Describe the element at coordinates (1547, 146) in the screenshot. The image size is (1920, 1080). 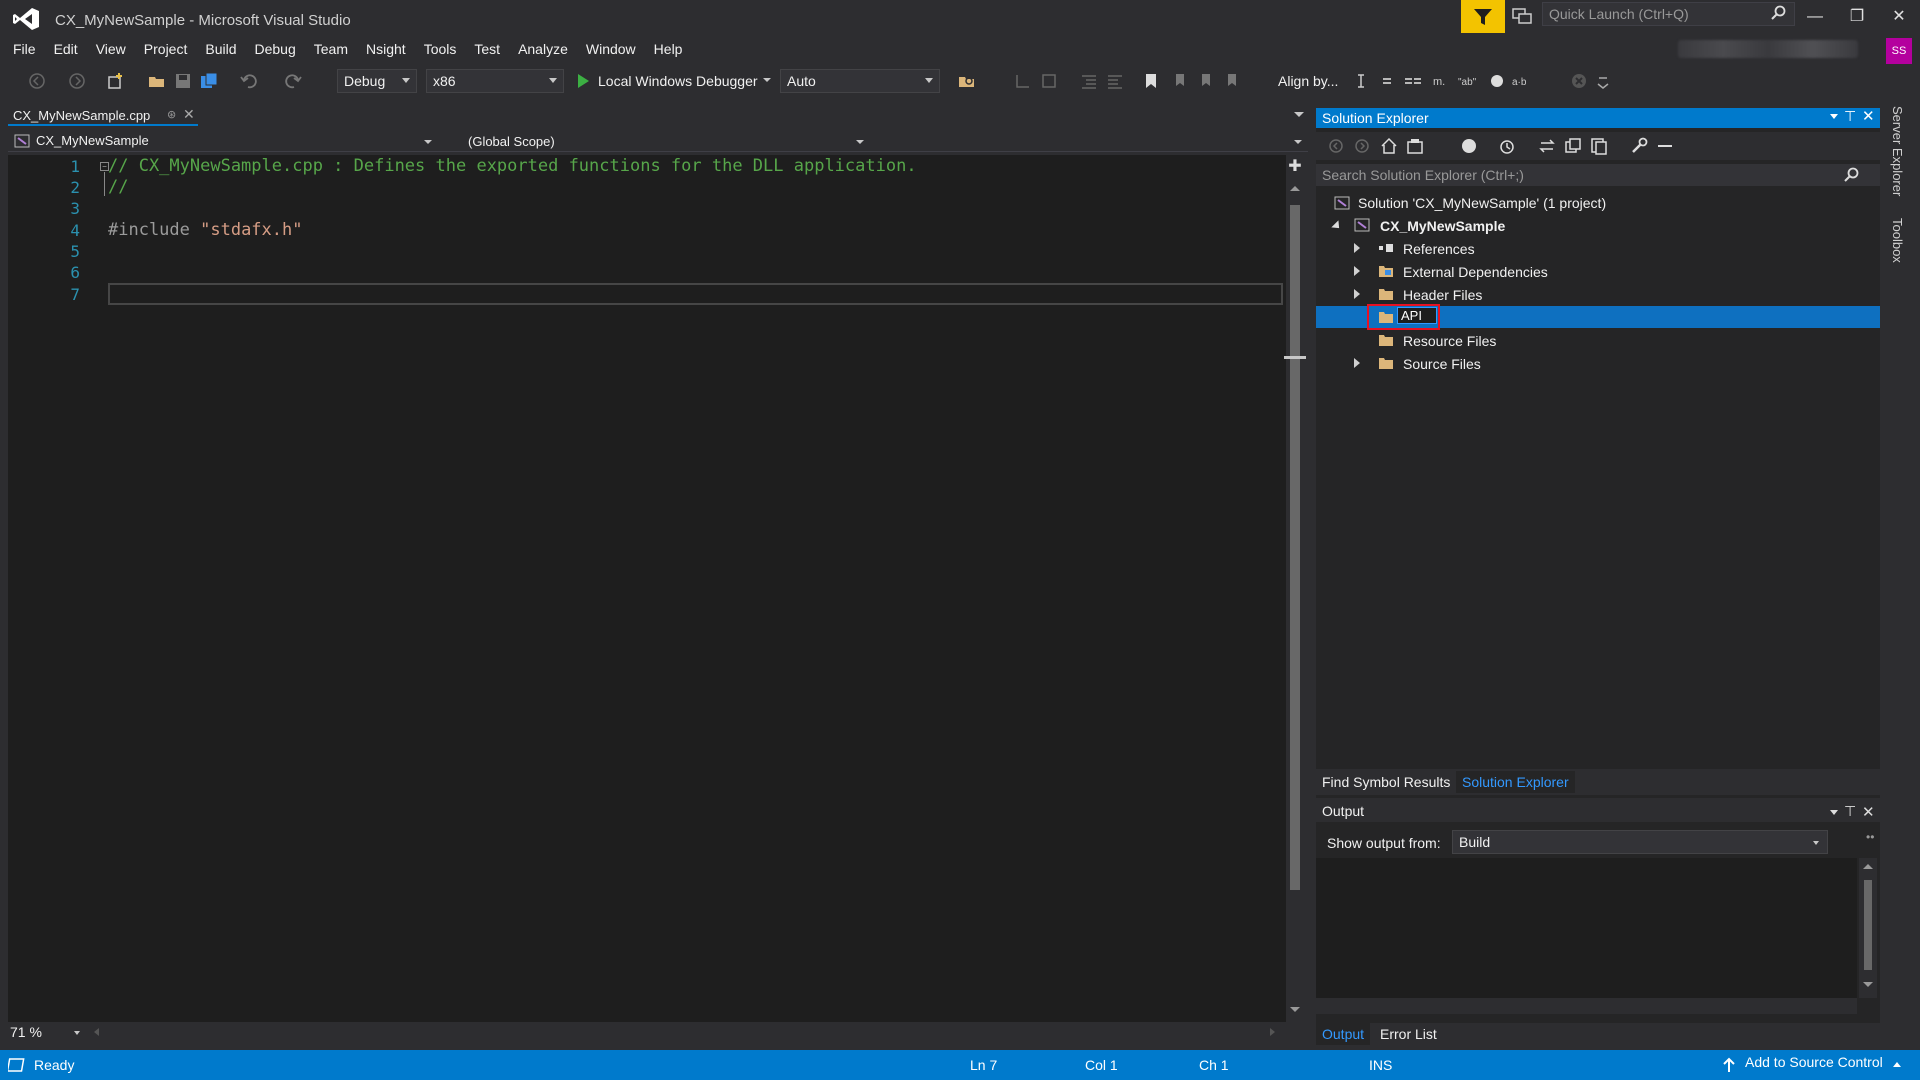
I see `sync-with-document-icon` at that location.